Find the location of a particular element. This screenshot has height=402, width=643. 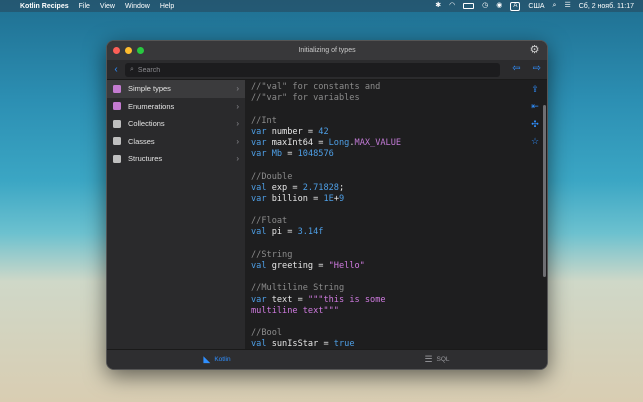

code-token: //Float is located at coordinates (269, 221).